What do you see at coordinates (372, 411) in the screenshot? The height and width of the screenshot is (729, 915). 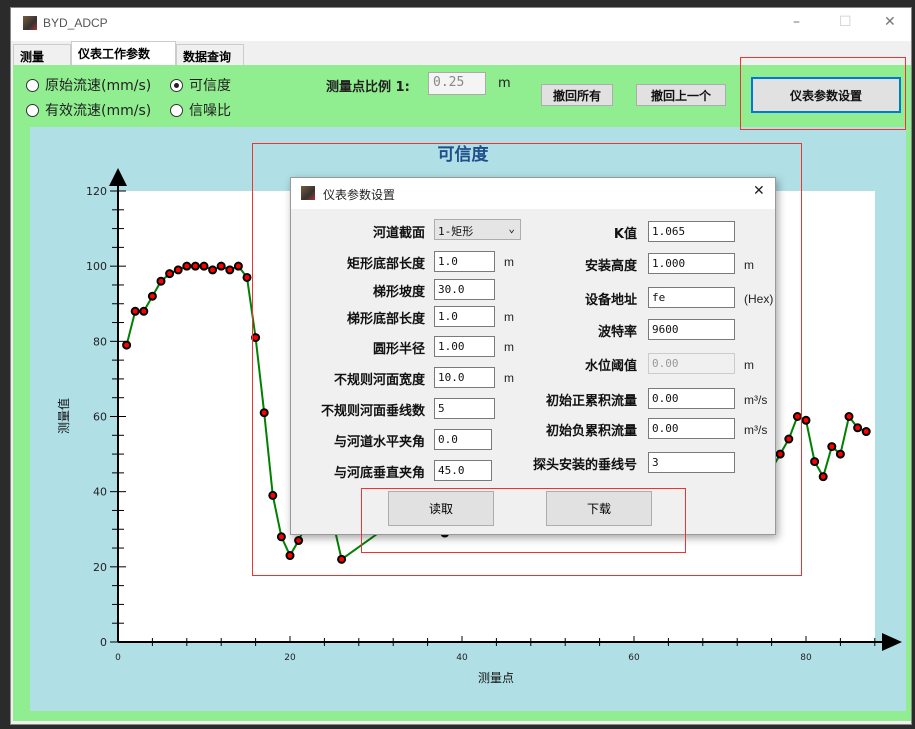 I see `field-label: 不规则河面垂线数` at bounding box center [372, 411].